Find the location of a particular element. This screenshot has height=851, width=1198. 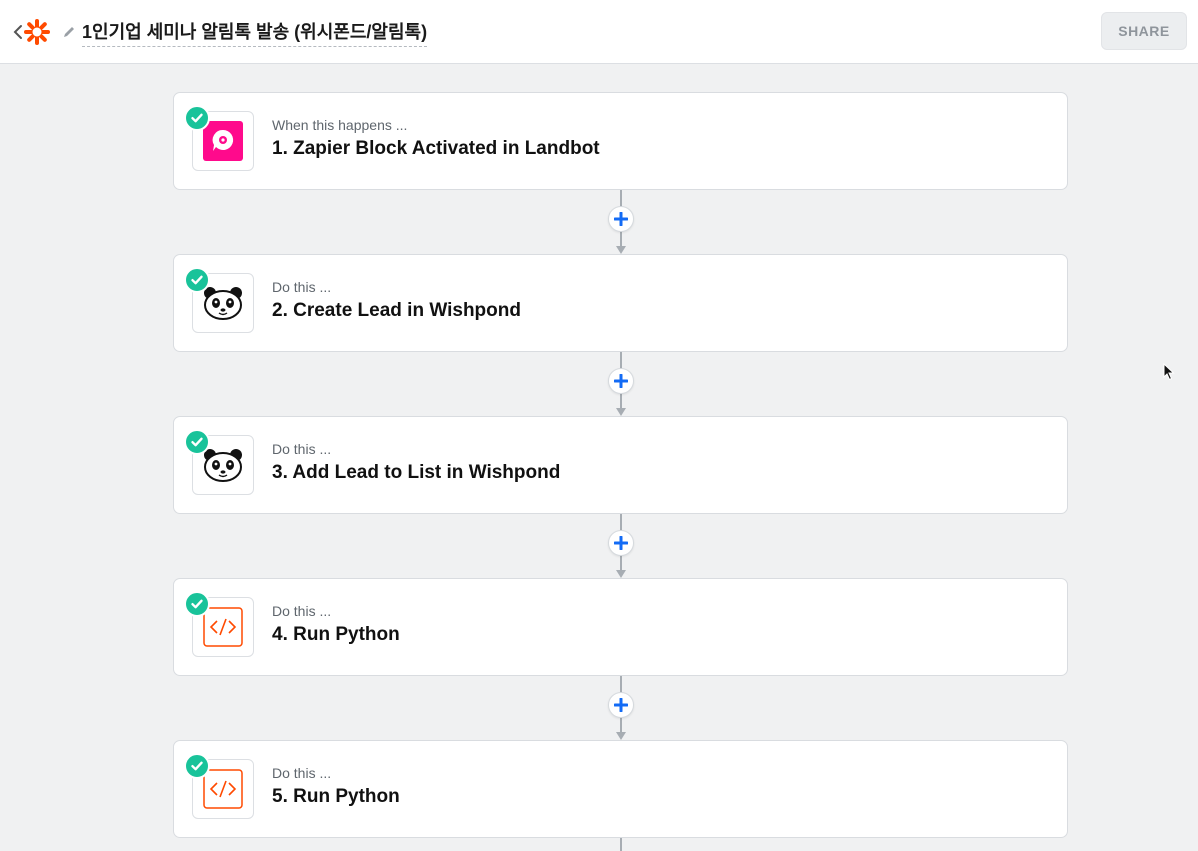

top-bar: 1인기업 세미나 알림톡 발송 (위시폰드/알림톡) SHARE is located at coordinates (599, 32).